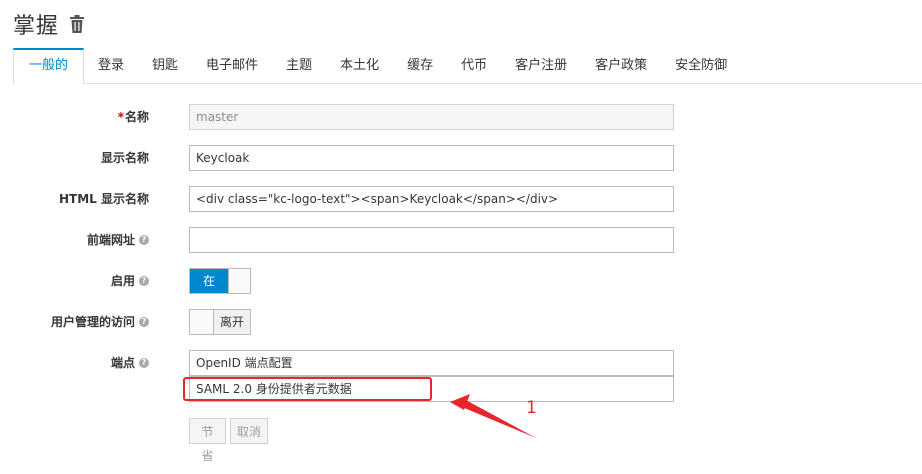  I want to click on display-name-label: 显示名称, so click(124, 158).